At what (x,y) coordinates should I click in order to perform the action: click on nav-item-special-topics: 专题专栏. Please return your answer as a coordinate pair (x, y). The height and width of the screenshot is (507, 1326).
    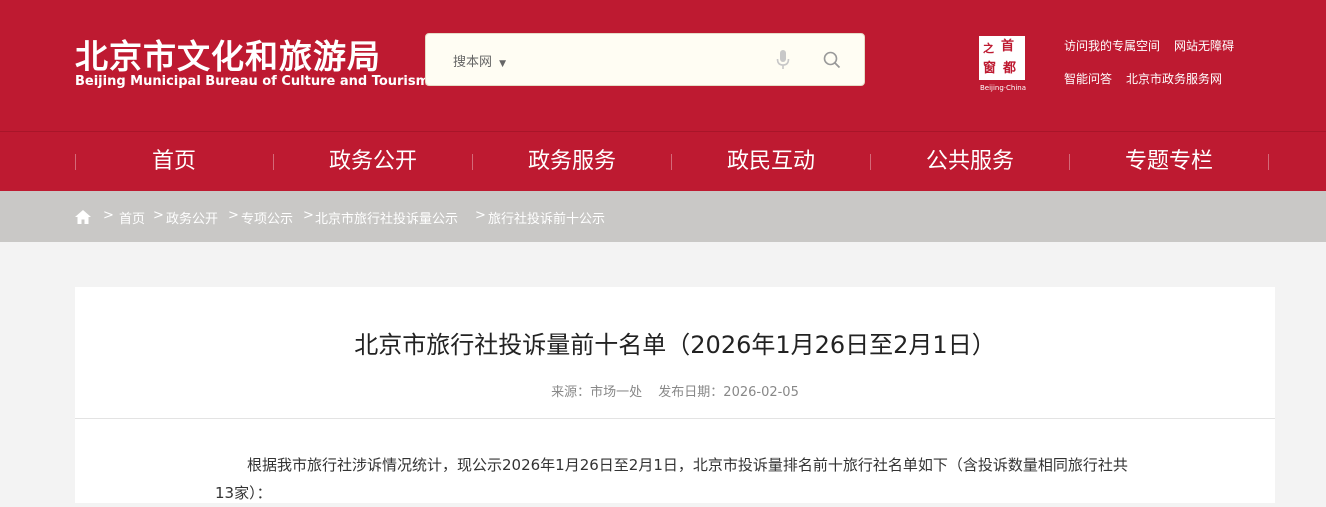
    Looking at the image, I should click on (1169, 161).